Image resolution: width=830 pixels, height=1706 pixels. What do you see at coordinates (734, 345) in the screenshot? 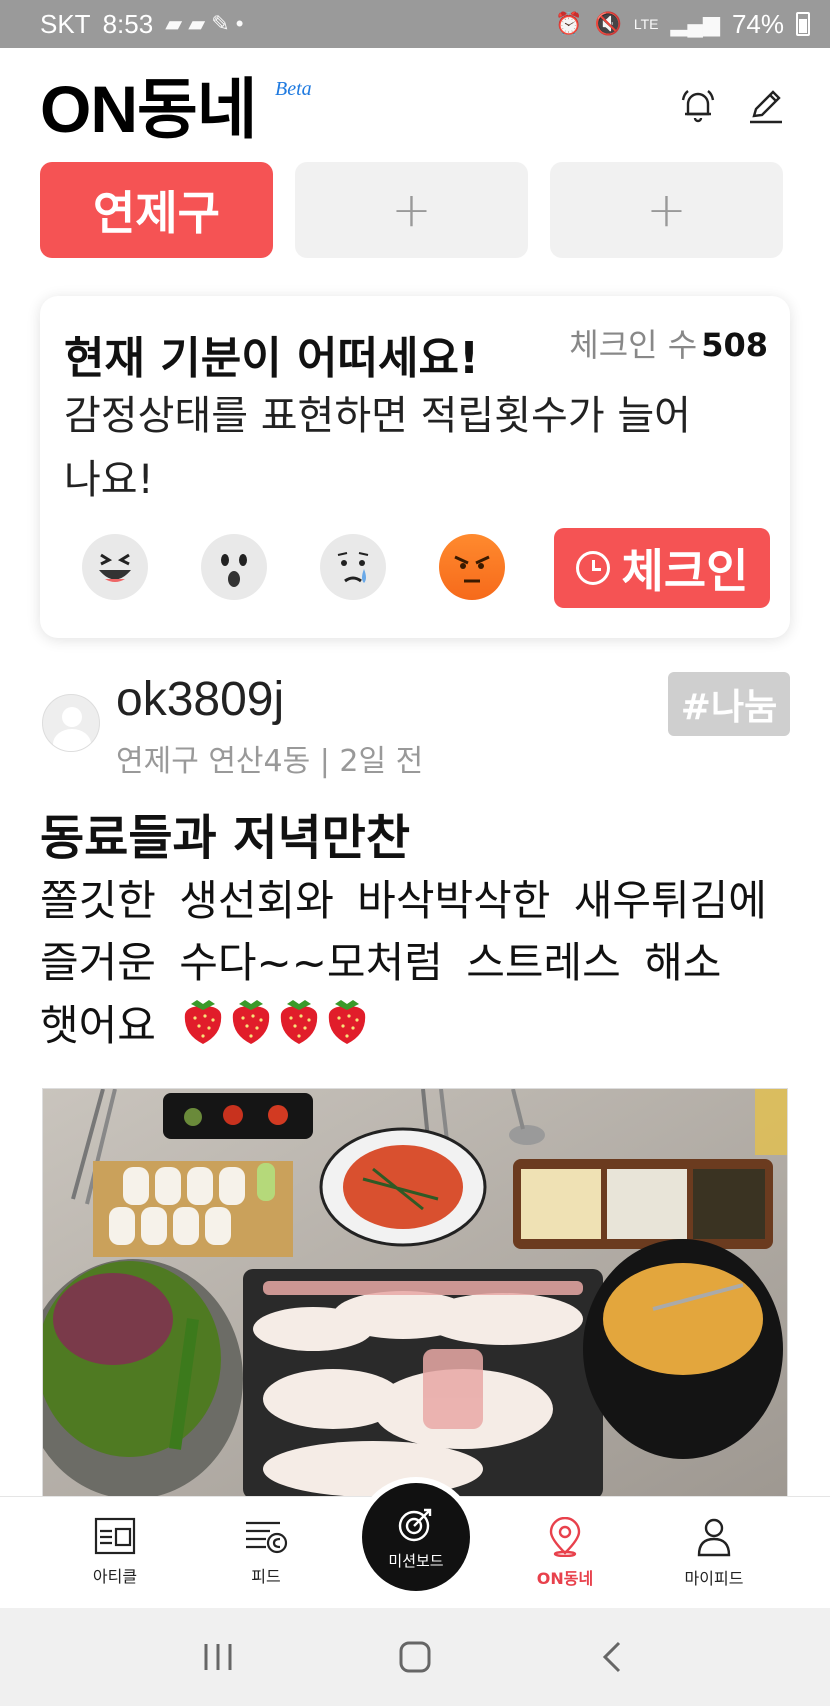
I see `checkin-count-value: 508` at bounding box center [734, 345].